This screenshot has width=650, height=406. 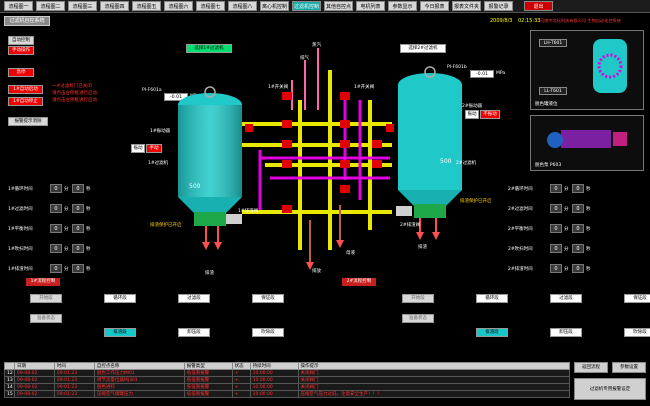 What do you see at coordinates (490, 114) in the screenshot?
I see `vibrator2-state: 不振动` at bounding box center [490, 114].